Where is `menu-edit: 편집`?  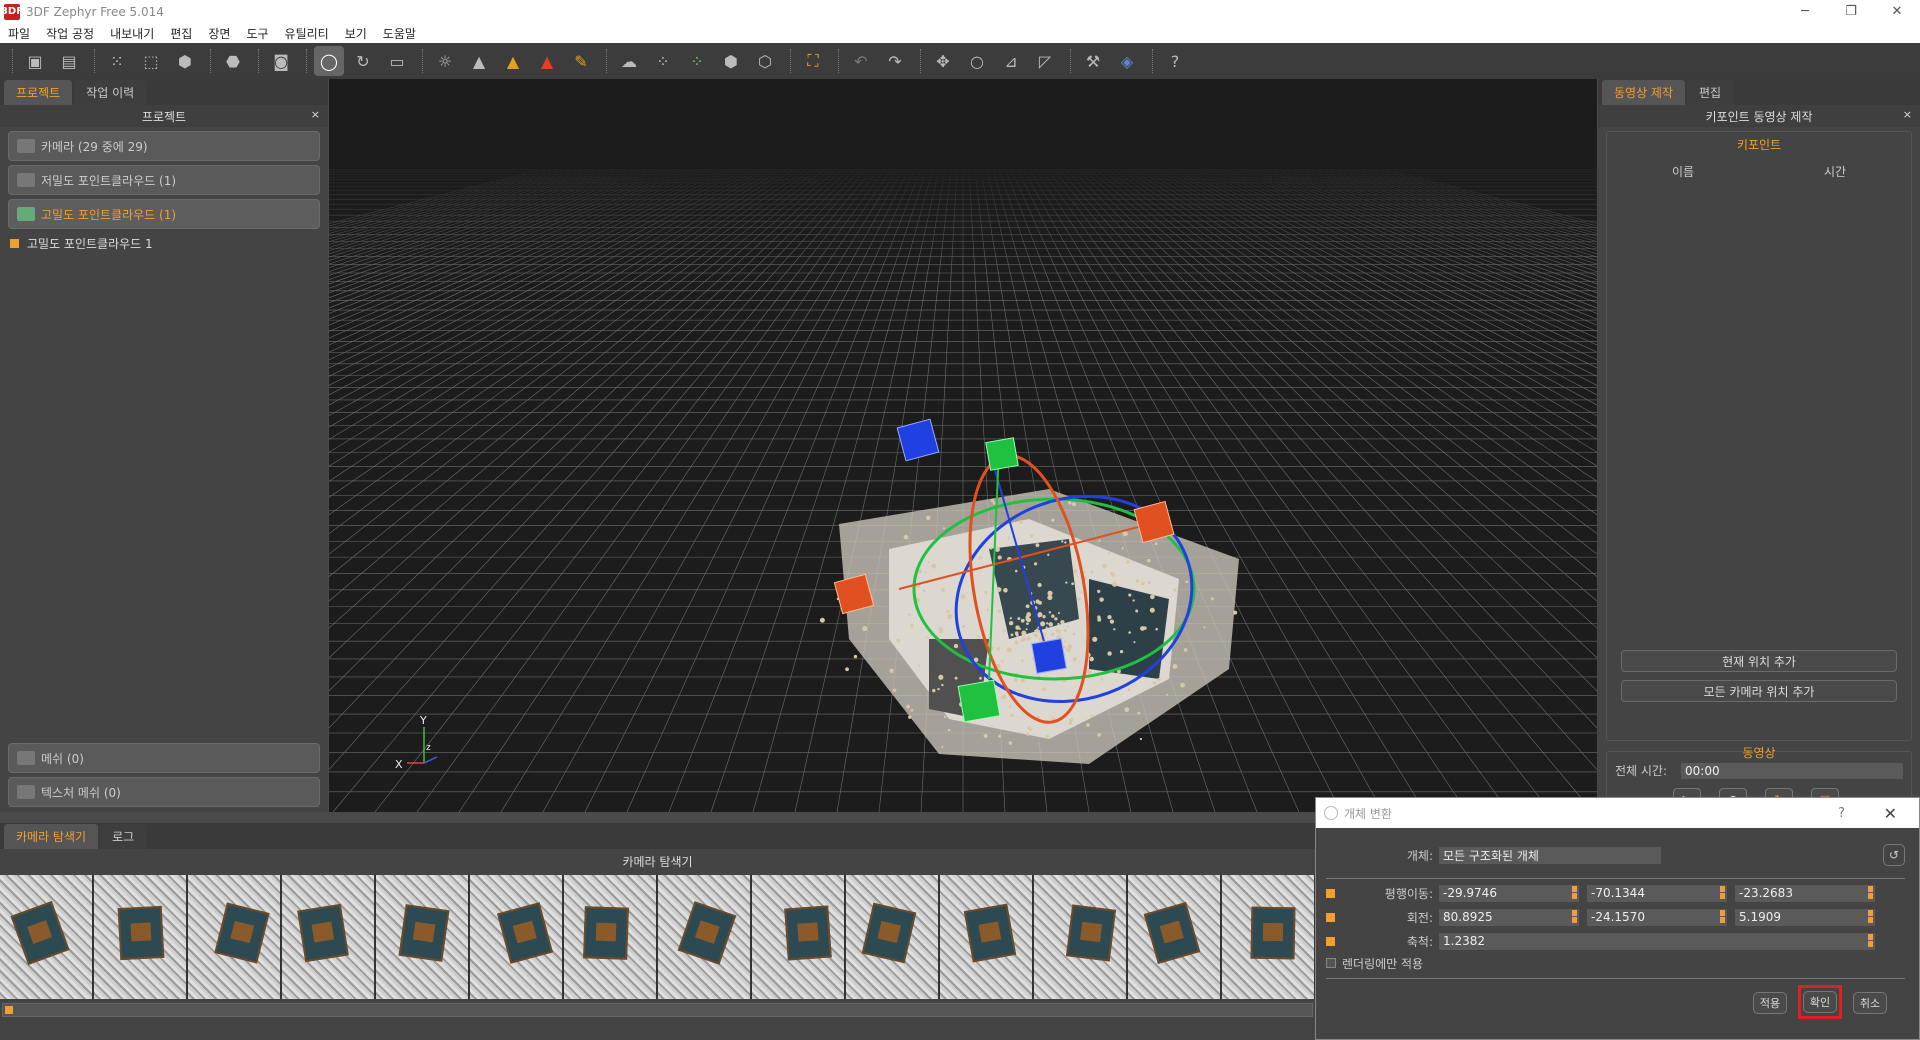 menu-edit: 편집 is located at coordinates (181, 33).